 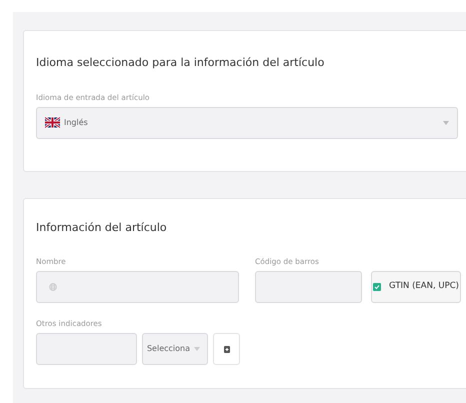 I want to click on flag-icon, so click(x=52, y=122).